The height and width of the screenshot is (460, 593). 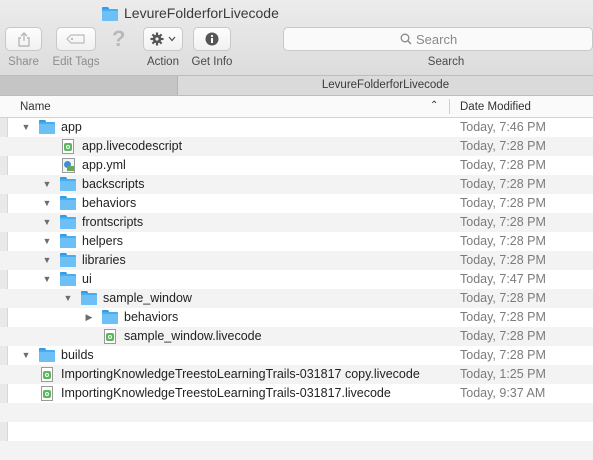 I want to click on date-modified: Today, 7:46 PM, so click(x=503, y=127).